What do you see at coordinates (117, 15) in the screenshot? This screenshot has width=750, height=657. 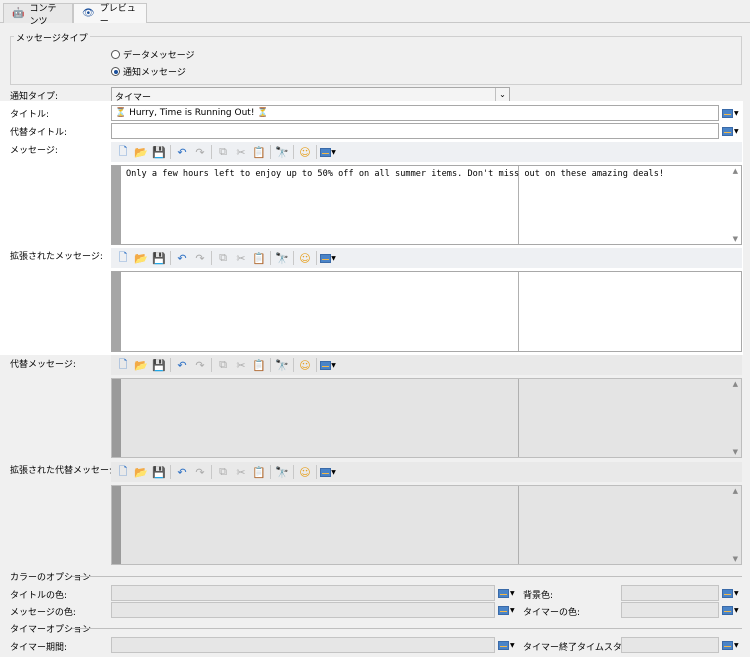 I see `tab-preview-label: プレビュー` at bounding box center [117, 15].